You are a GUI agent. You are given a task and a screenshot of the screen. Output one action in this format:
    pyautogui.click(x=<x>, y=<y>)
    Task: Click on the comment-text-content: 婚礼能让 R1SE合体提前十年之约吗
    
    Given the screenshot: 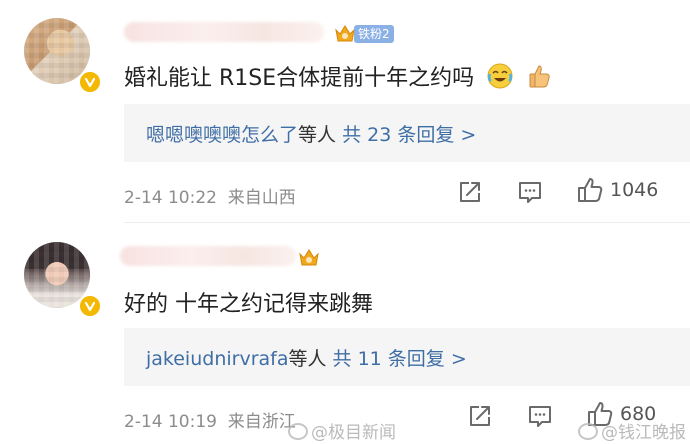 What is the action you would take?
    pyautogui.click(x=299, y=78)
    